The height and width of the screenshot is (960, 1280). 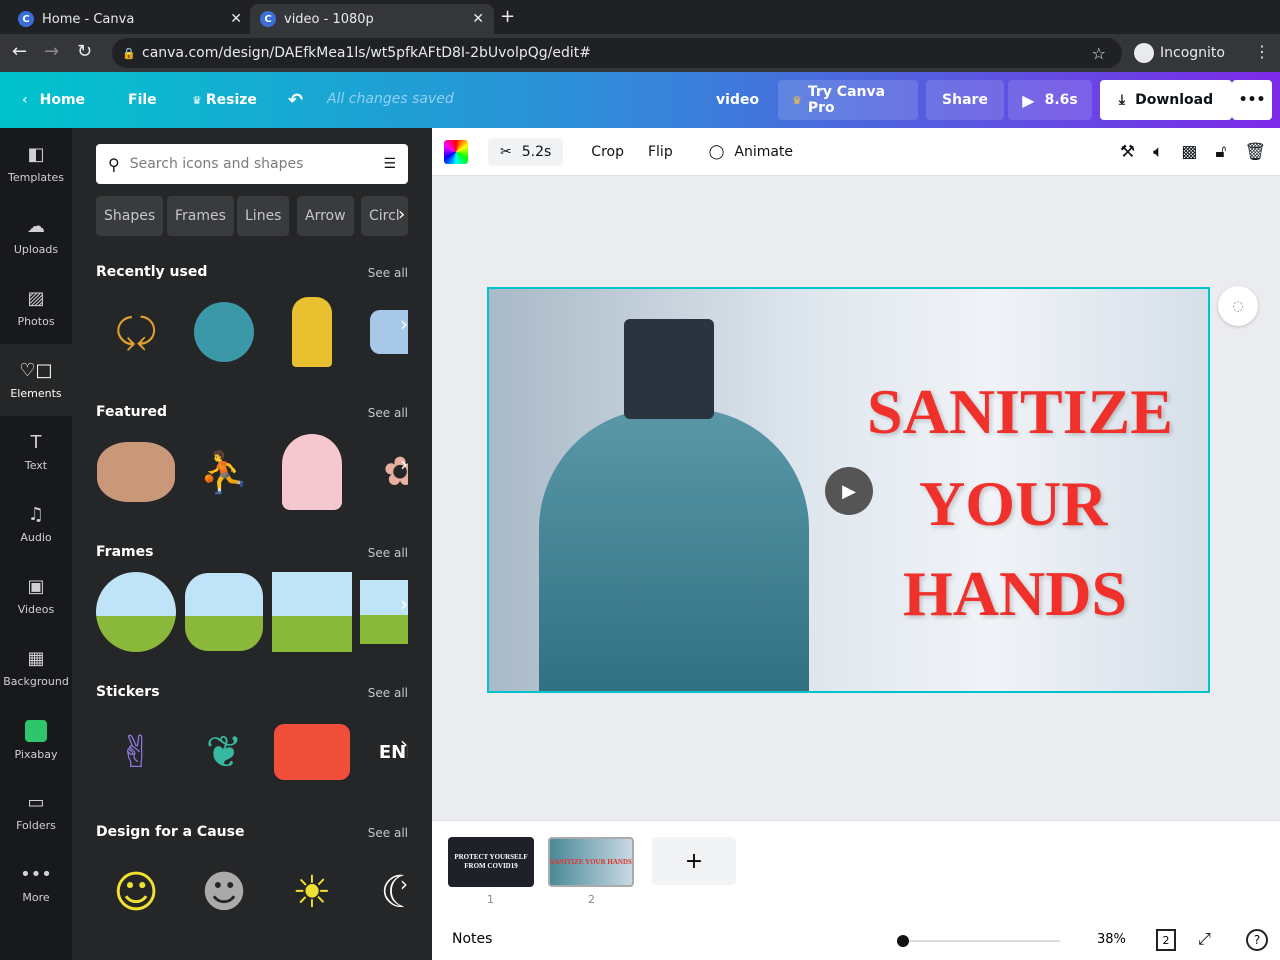 I want to click on crop-button: Crop, so click(x=607, y=152).